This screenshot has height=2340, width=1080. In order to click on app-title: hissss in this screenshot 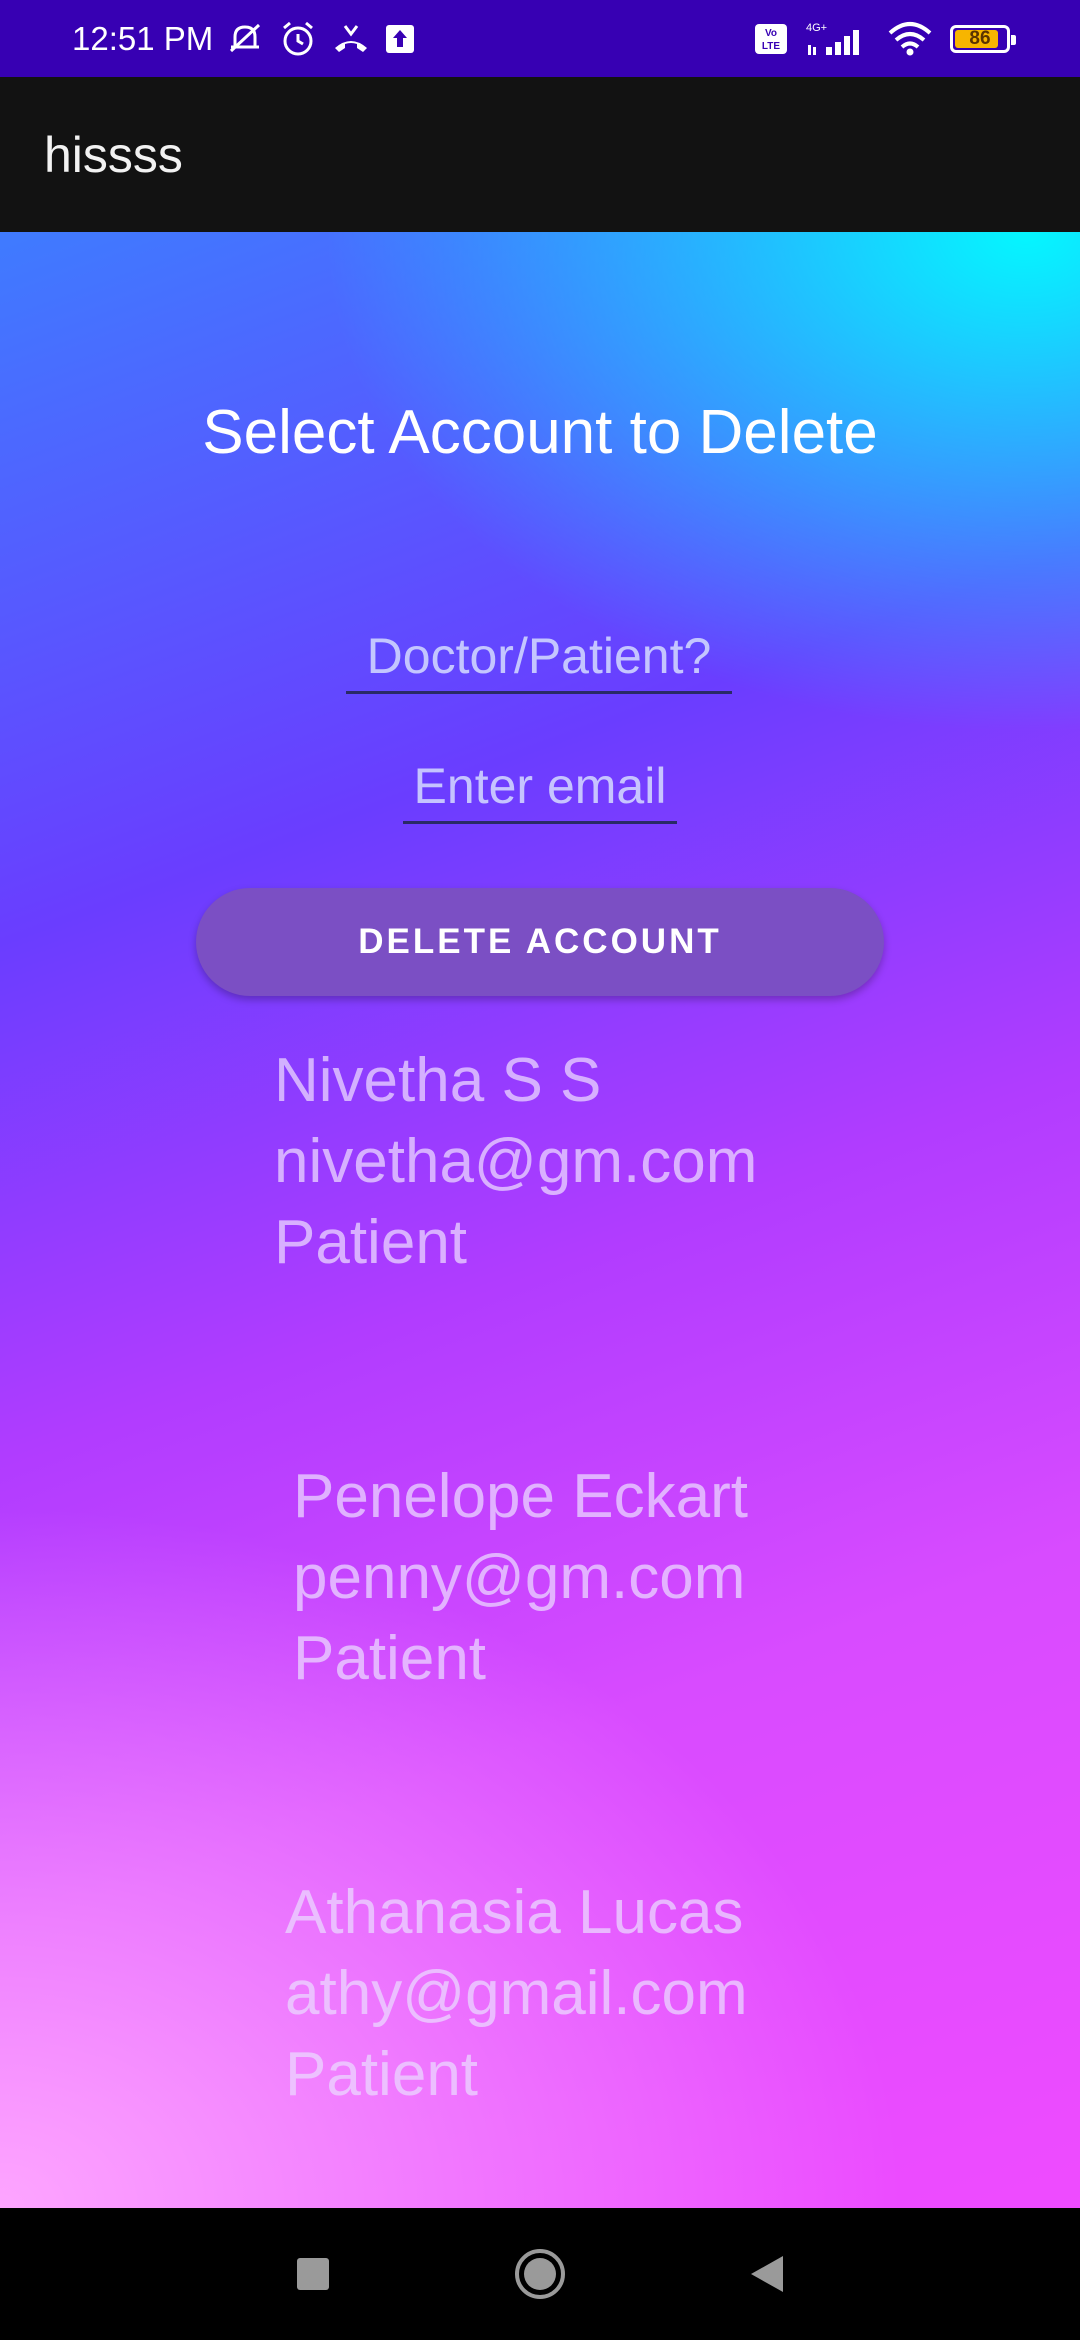, I will do `click(113, 154)`.